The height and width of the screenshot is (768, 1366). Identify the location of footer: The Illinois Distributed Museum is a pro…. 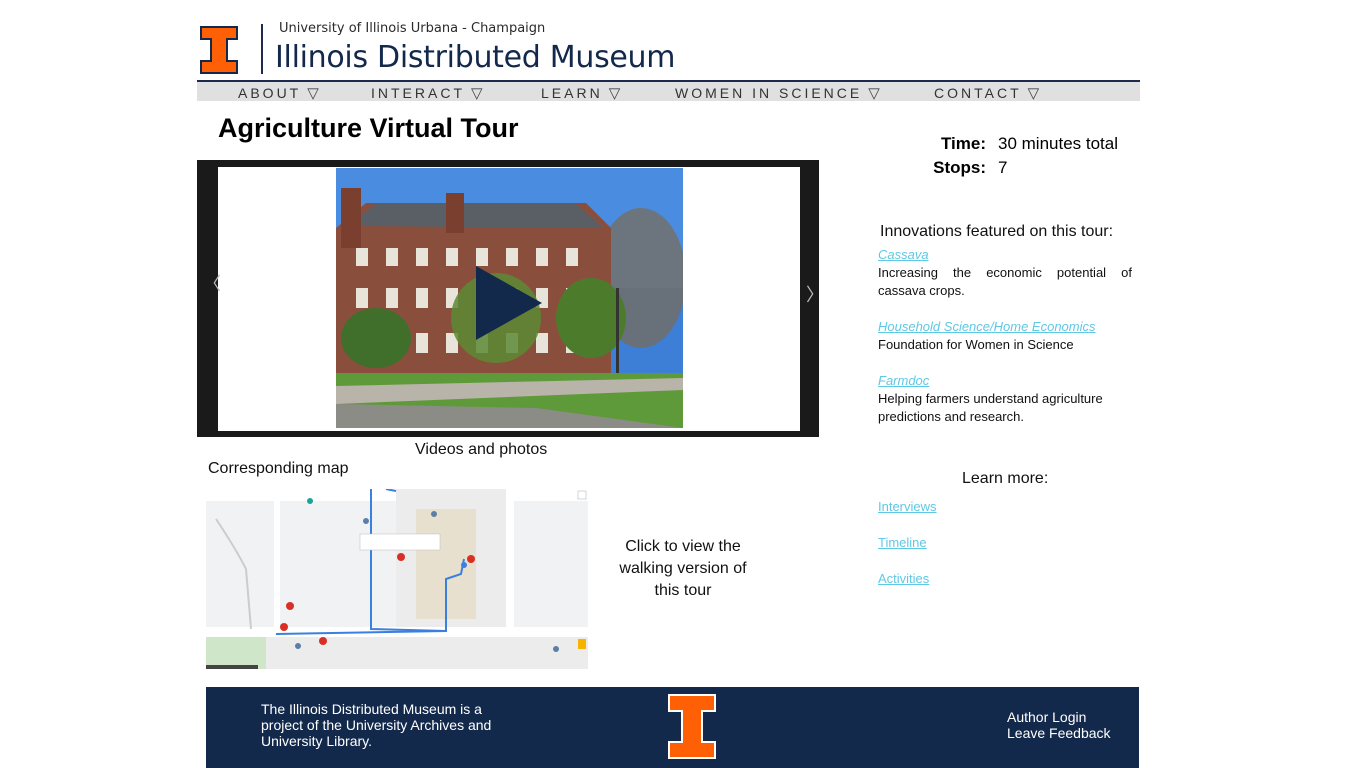
(672, 727).